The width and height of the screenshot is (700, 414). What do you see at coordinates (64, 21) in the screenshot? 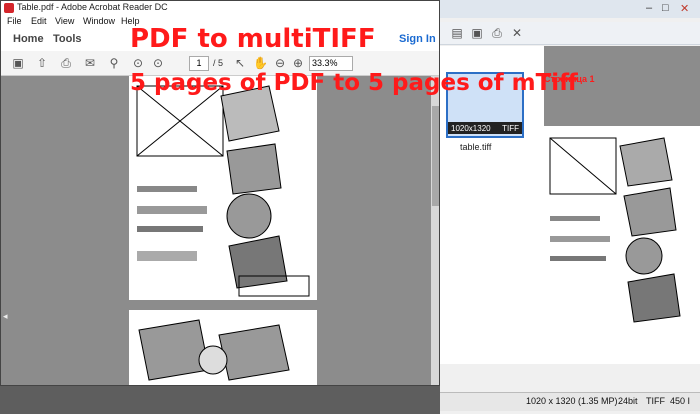
I see `menu-view: View` at bounding box center [64, 21].